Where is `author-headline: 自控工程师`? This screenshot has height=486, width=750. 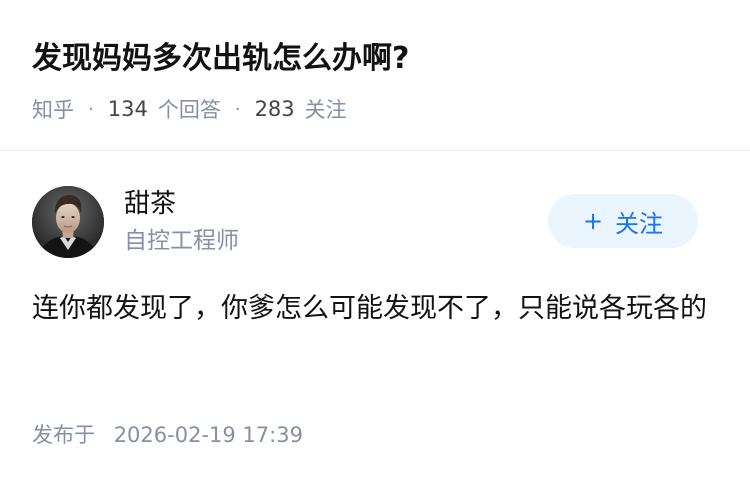
author-headline: 自控工程师 is located at coordinates (181, 241).